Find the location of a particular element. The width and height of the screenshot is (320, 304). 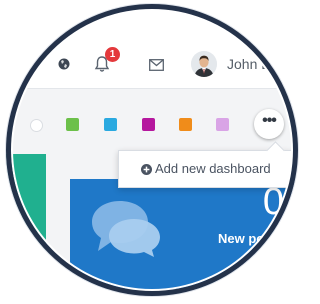

dashboard-tile-left is located at coordinates (26, 225).